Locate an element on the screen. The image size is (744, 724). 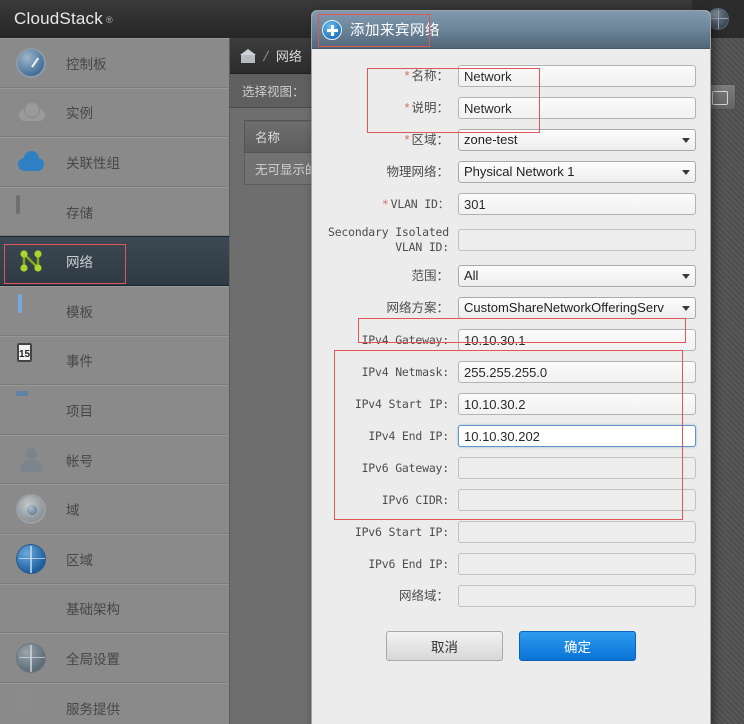
brand-logo: CloudStack ® is located at coordinates (56, 19).